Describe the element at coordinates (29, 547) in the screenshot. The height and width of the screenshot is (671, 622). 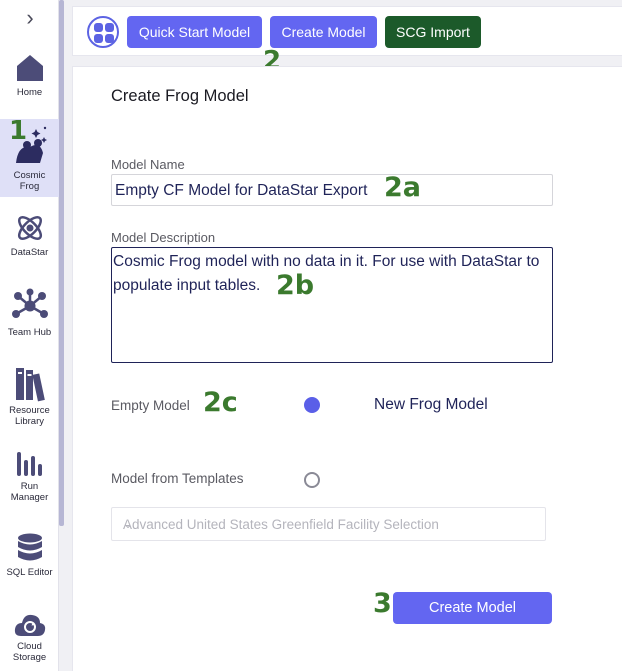
I see `database-icon` at that location.